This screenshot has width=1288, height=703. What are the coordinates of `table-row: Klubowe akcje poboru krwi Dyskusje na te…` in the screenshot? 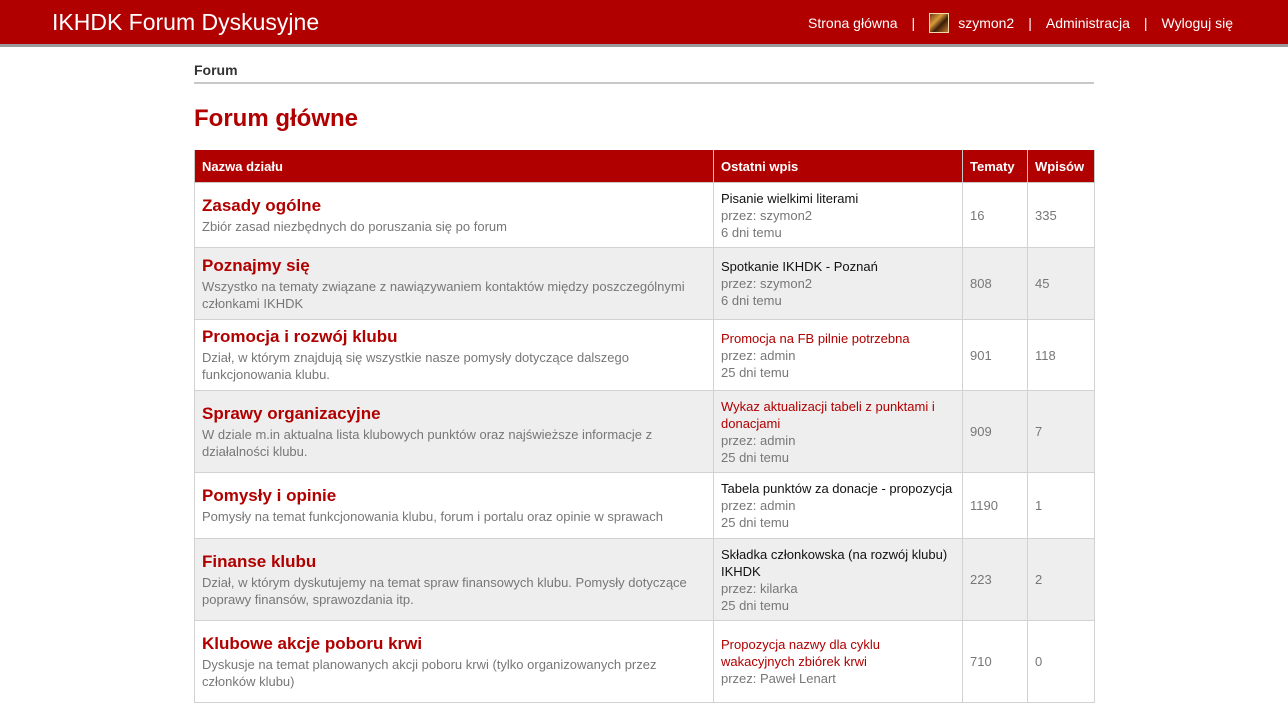 It's located at (644, 661).